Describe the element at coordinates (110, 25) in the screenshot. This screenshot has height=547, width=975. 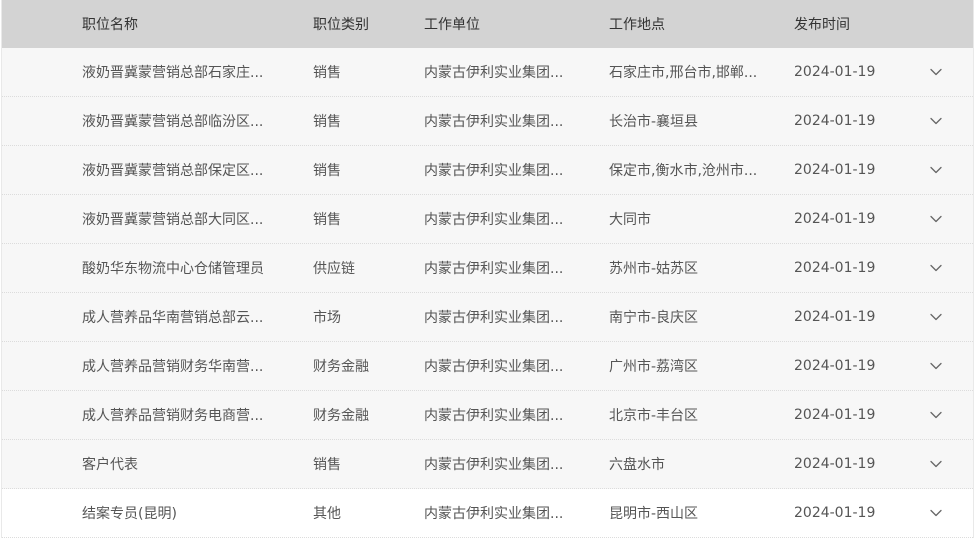
I see `header-job-name: 职位名称` at that location.